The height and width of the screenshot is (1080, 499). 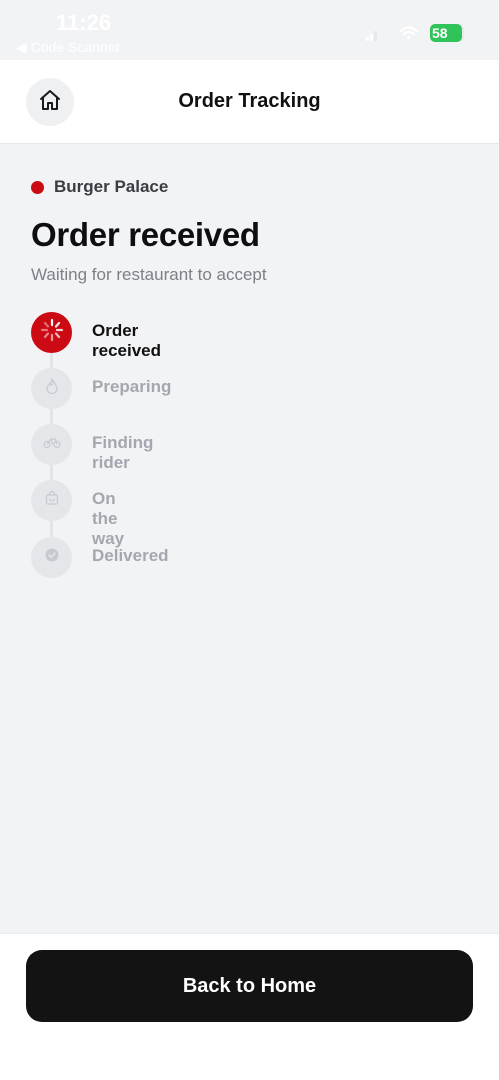 I want to click on bike-icon, so click(x=51, y=444).